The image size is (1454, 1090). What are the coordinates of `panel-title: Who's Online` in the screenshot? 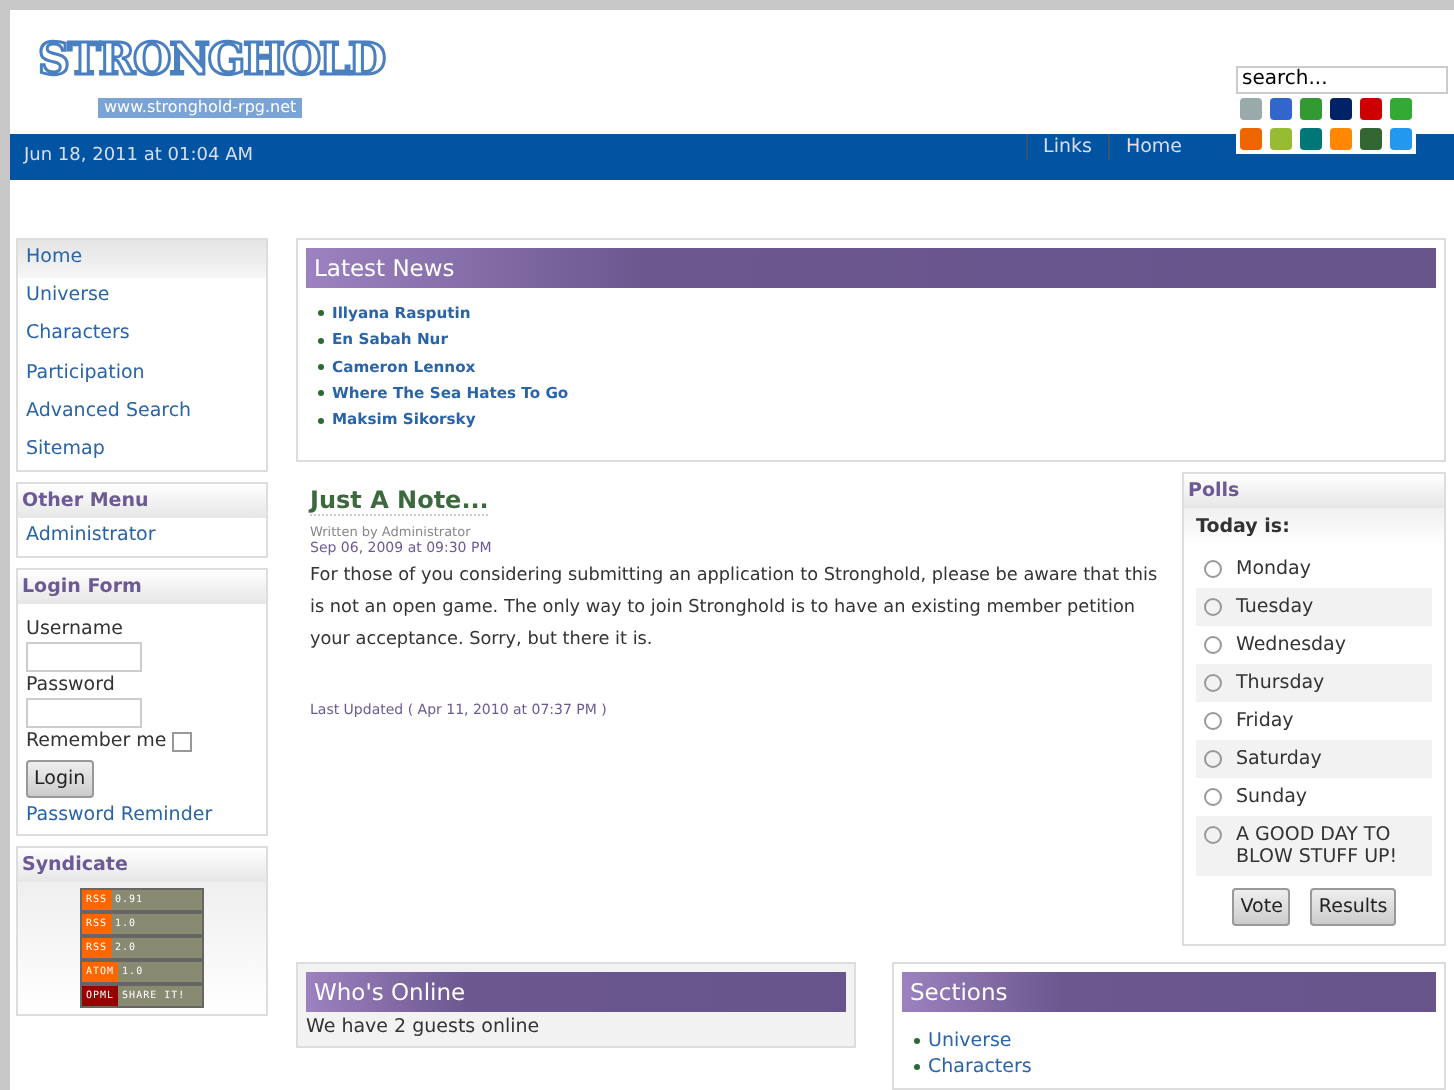 It's located at (576, 992).